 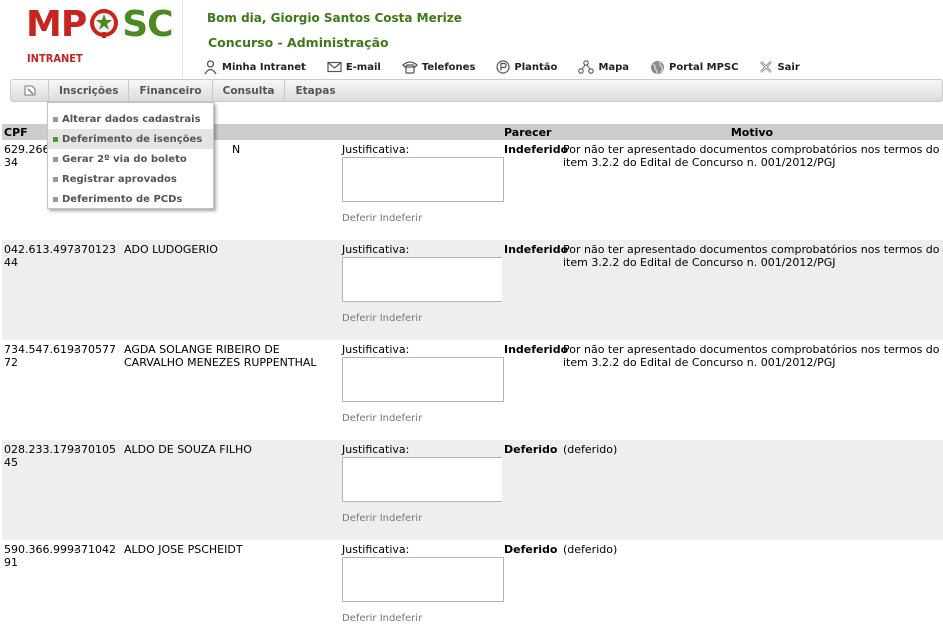 I want to click on menu-consulta: Consulta, so click(x=249, y=90).